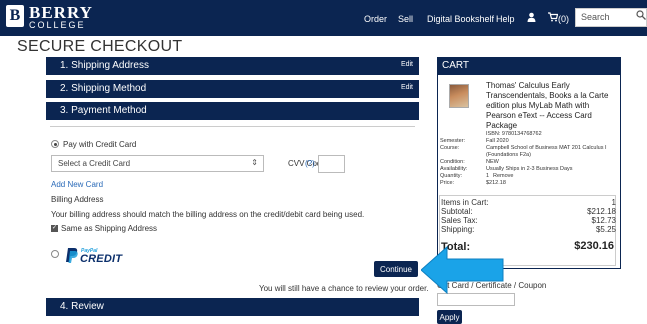 This screenshot has width=647, height=324. Describe the element at coordinates (447, 183) in the screenshot. I see `detail-key-price: Price:` at that location.